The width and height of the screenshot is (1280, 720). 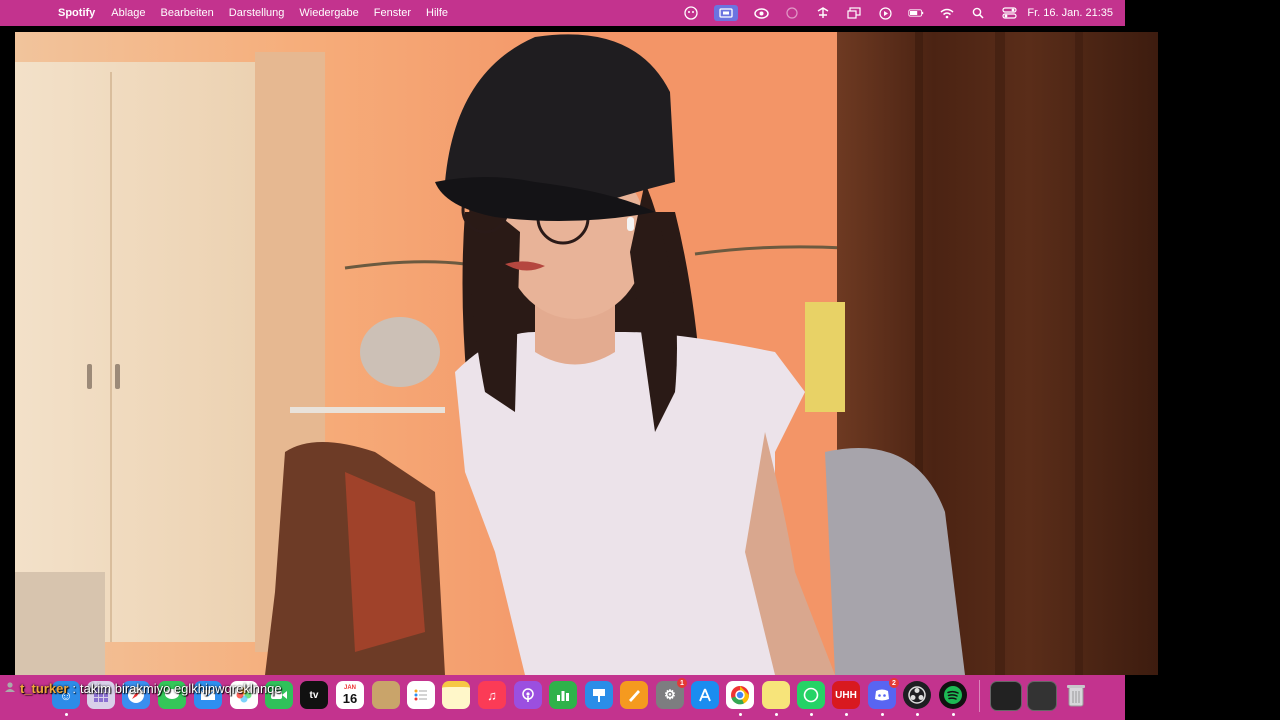 What do you see at coordinates (1042, 696) in the screenshot?
I see `minimized-window-2-icon` at bounding box center [1042, 696].